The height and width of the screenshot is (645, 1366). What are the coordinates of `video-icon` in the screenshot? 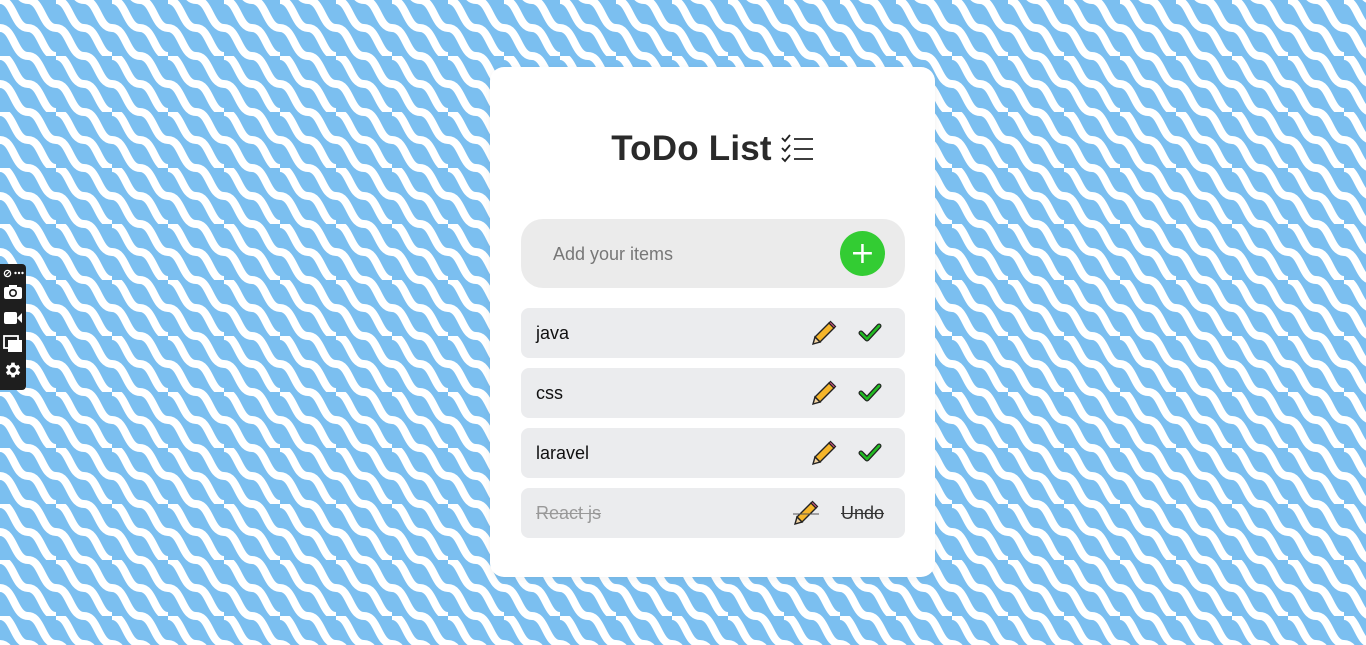 It's located at (13, 318).